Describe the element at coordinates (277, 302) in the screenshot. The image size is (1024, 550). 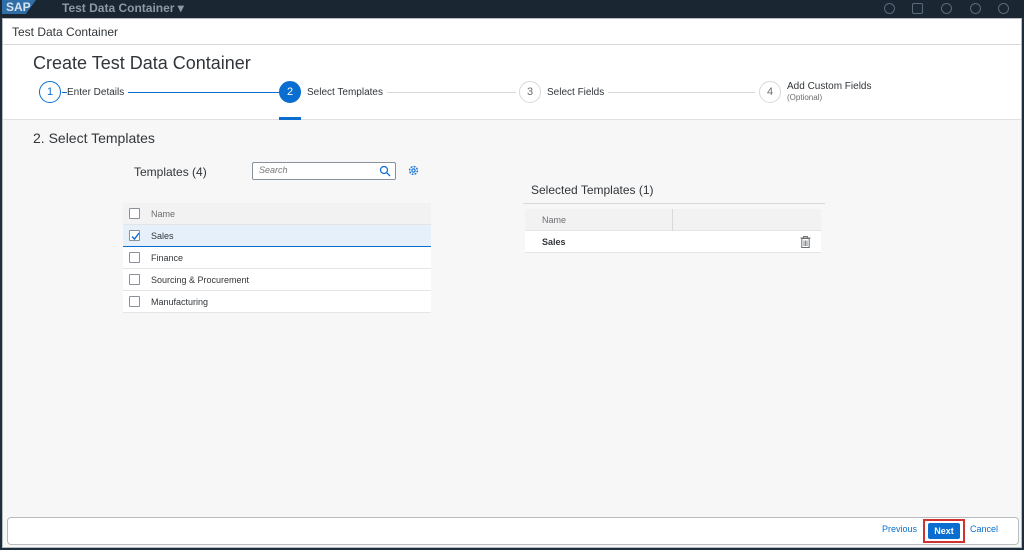
I see `table-row: Manufacturing` at that location.